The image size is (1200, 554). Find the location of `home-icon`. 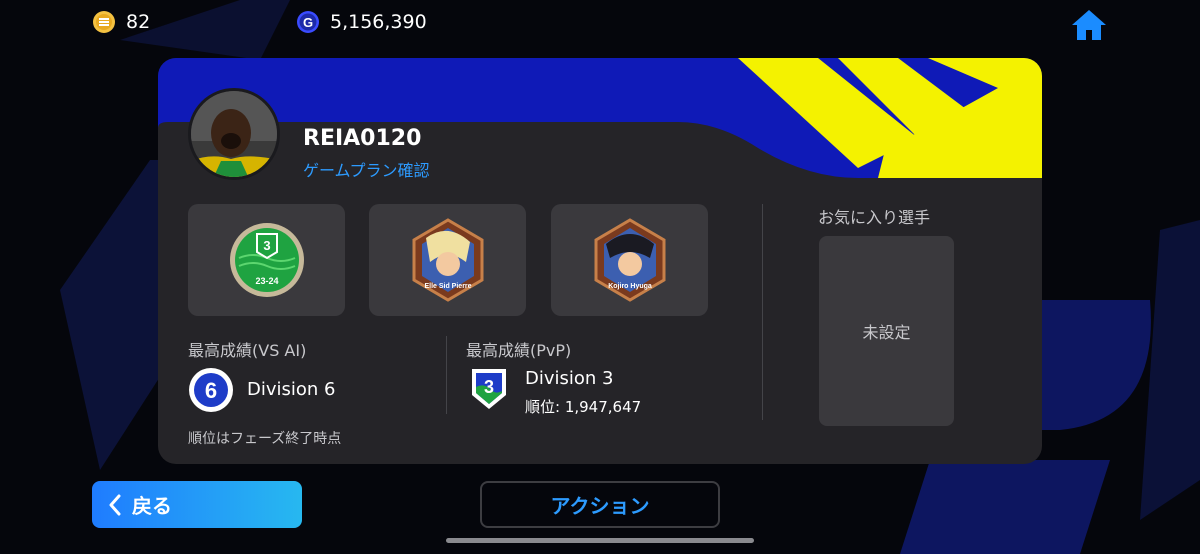

home-icon is located at coordinates (1089, 25).